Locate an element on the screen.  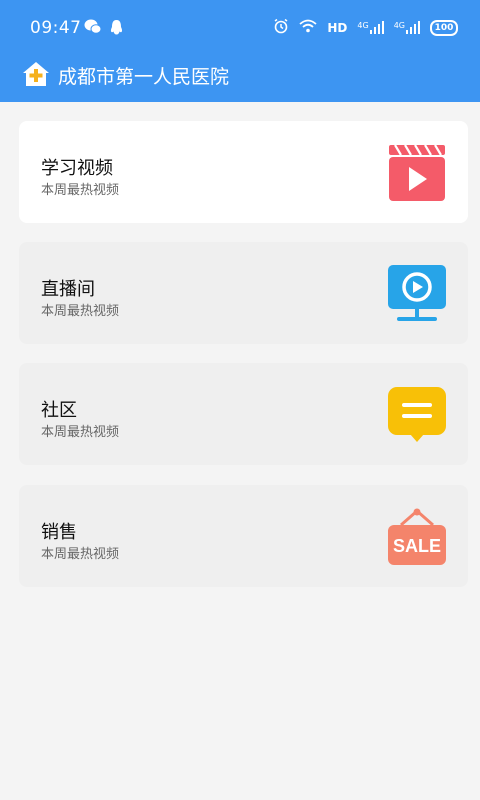
sale-sign-icon: SALE is located at coordinates (417, 537).